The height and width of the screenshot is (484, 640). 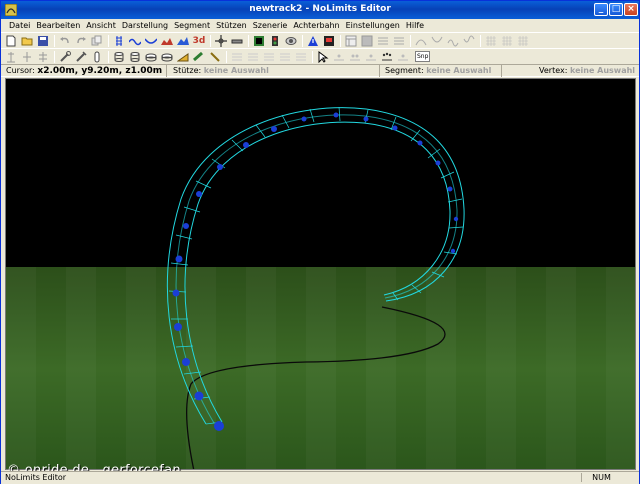 What do you see at coordinates (313, 41) in the screenshot?
I see `warning-icon` at bounding box center [313, 41].